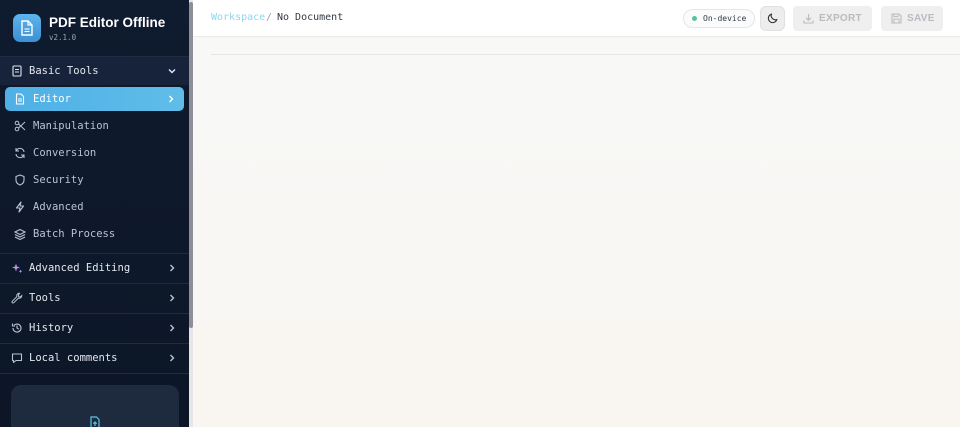  What do you see at coordinates (808, 18) in the screenshot?
I see `download-icon` at bounding box center [808, 18].